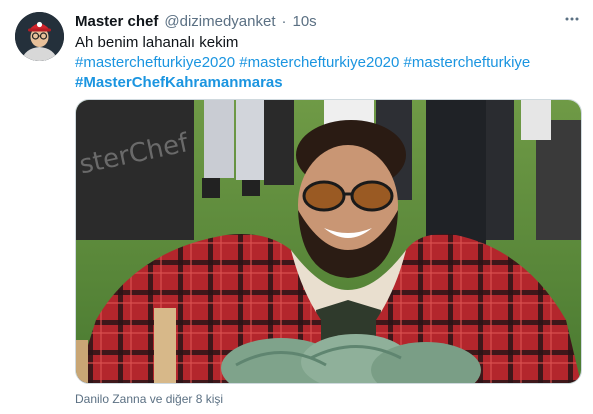 The height and width of the screenshot is (414, 593). I want to click on more-options-button, so click(572, 21).